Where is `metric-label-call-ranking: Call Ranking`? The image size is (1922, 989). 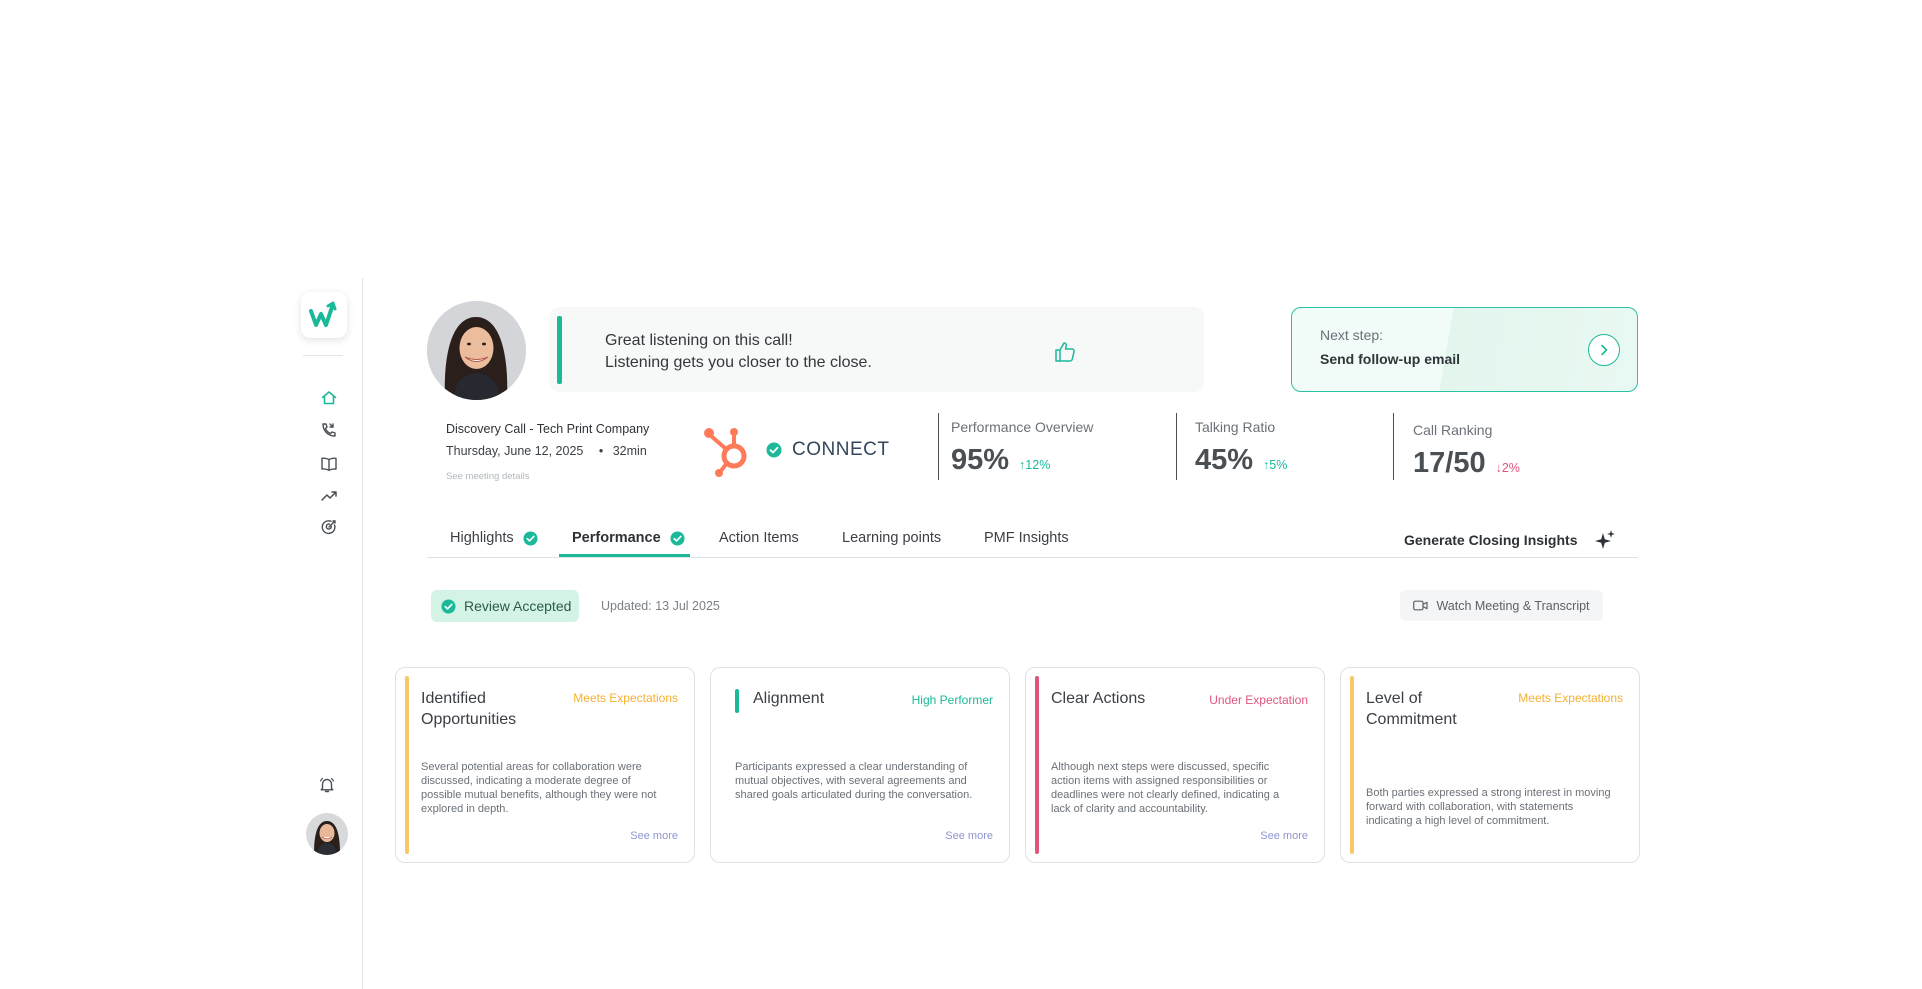
metric-label-call-ranking: Call Ranking is located at coordinates (1453, 430).